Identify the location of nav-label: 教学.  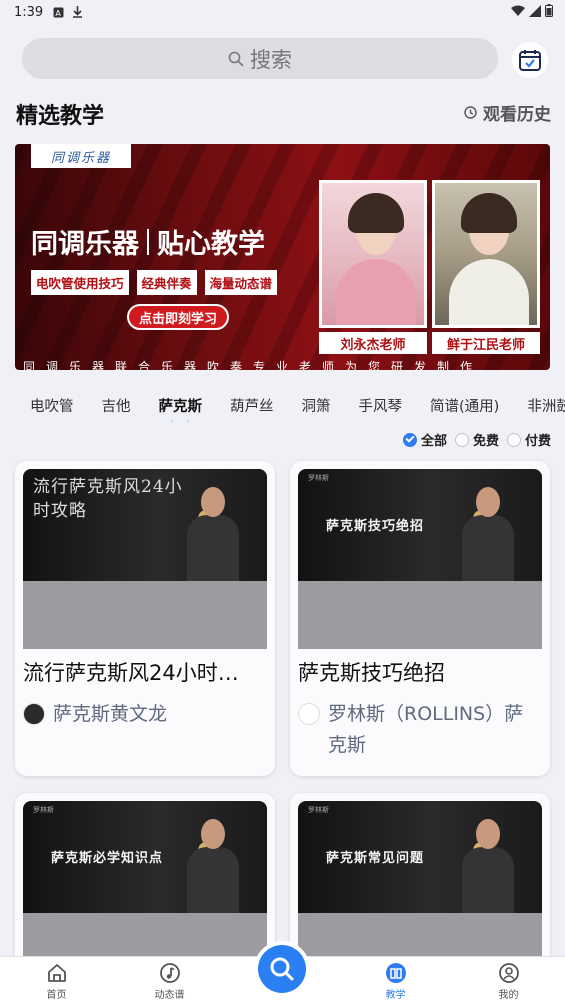
(395, 995).